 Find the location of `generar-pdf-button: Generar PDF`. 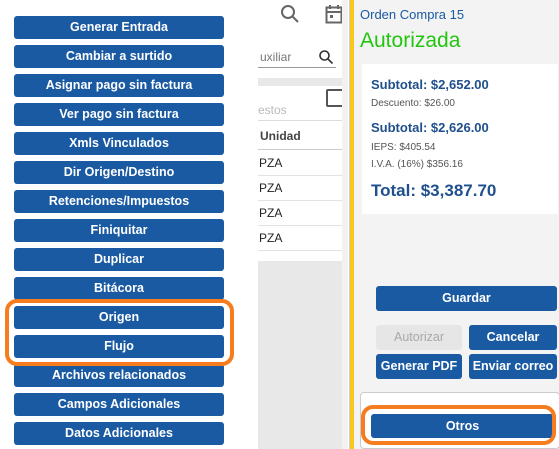

generar-pdf-button: Generar PDF is located at coordinates (419, 366).